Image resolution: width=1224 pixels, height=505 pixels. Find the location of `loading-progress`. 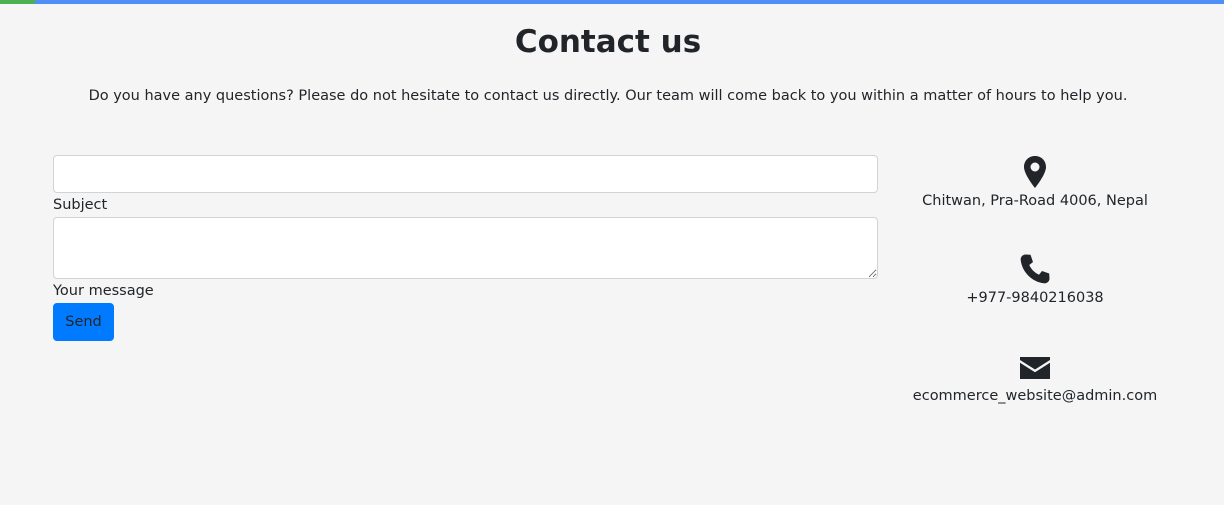

loading-progress is located at coordinates (17, 2).